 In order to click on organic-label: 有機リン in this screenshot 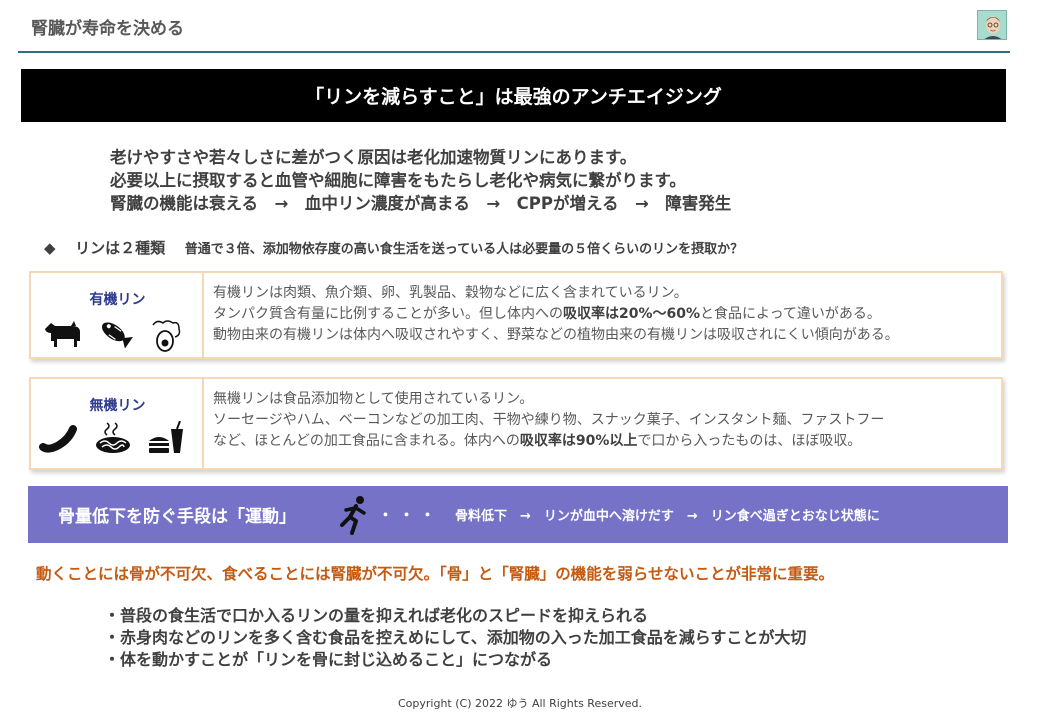, I will do `click(117, 300)`.